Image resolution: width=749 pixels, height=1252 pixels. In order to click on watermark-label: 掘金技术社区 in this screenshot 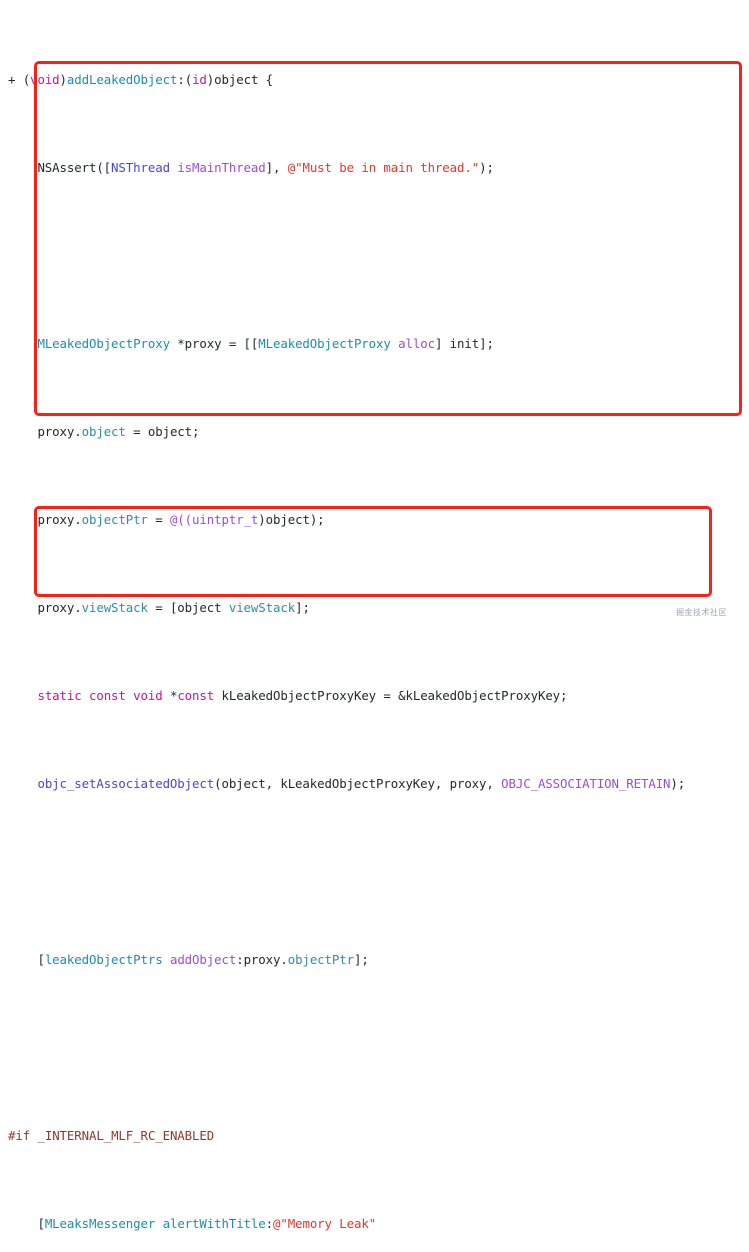, I will do `click(701, 612)`.